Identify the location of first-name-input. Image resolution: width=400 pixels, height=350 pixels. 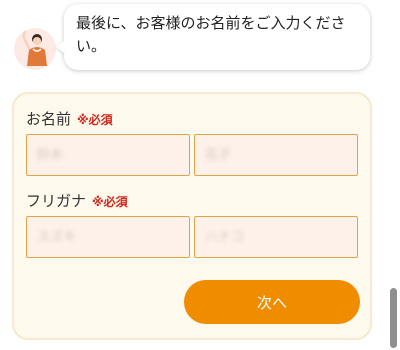
(276, 155).